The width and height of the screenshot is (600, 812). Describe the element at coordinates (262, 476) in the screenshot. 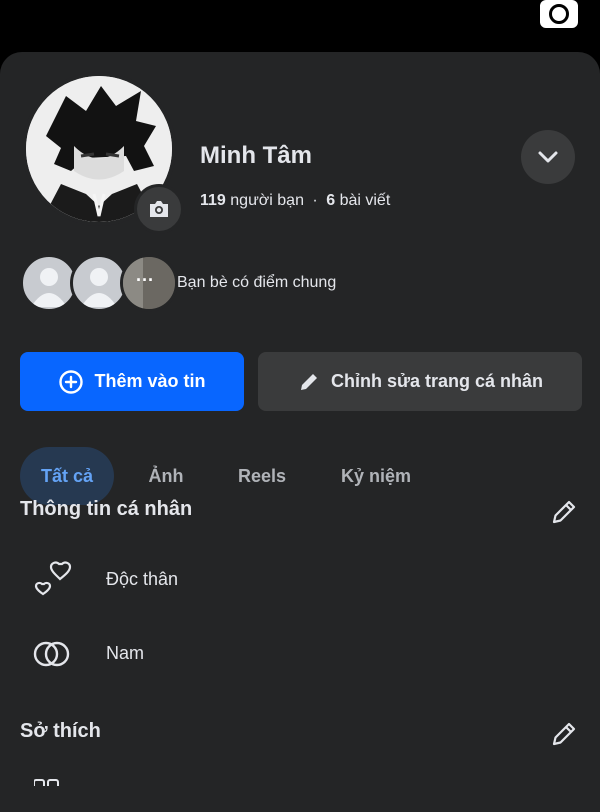

I see `tab-reels: Reels` at that location.